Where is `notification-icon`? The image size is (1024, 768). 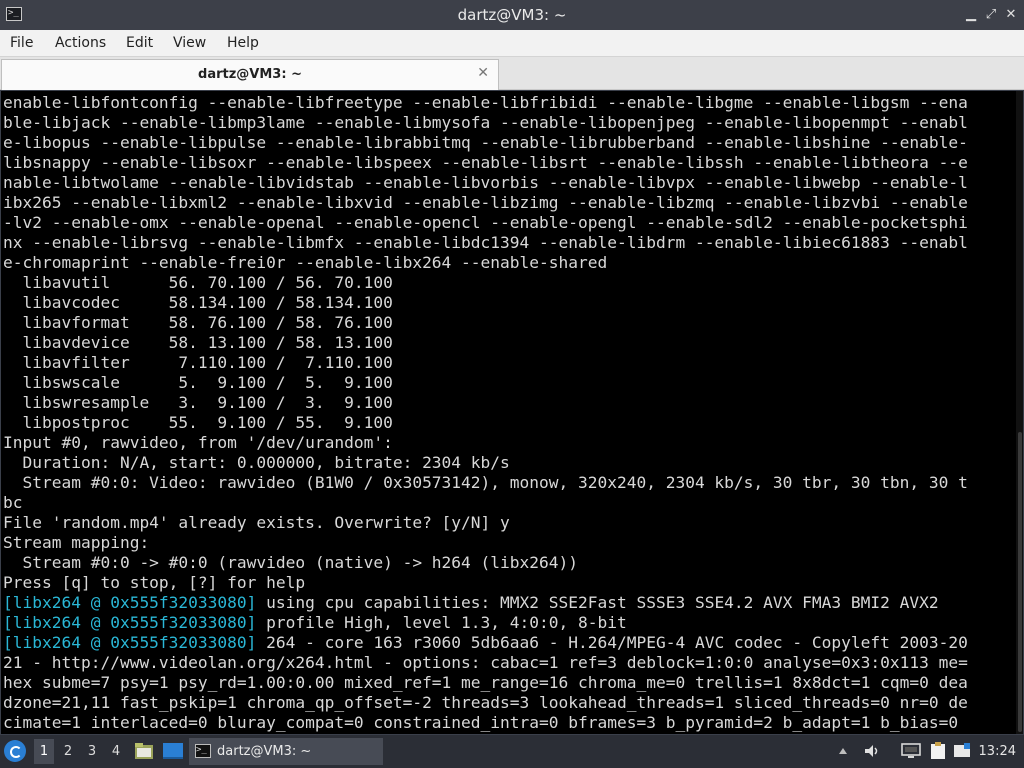 notification-icon is located at coordinates (962, 751).